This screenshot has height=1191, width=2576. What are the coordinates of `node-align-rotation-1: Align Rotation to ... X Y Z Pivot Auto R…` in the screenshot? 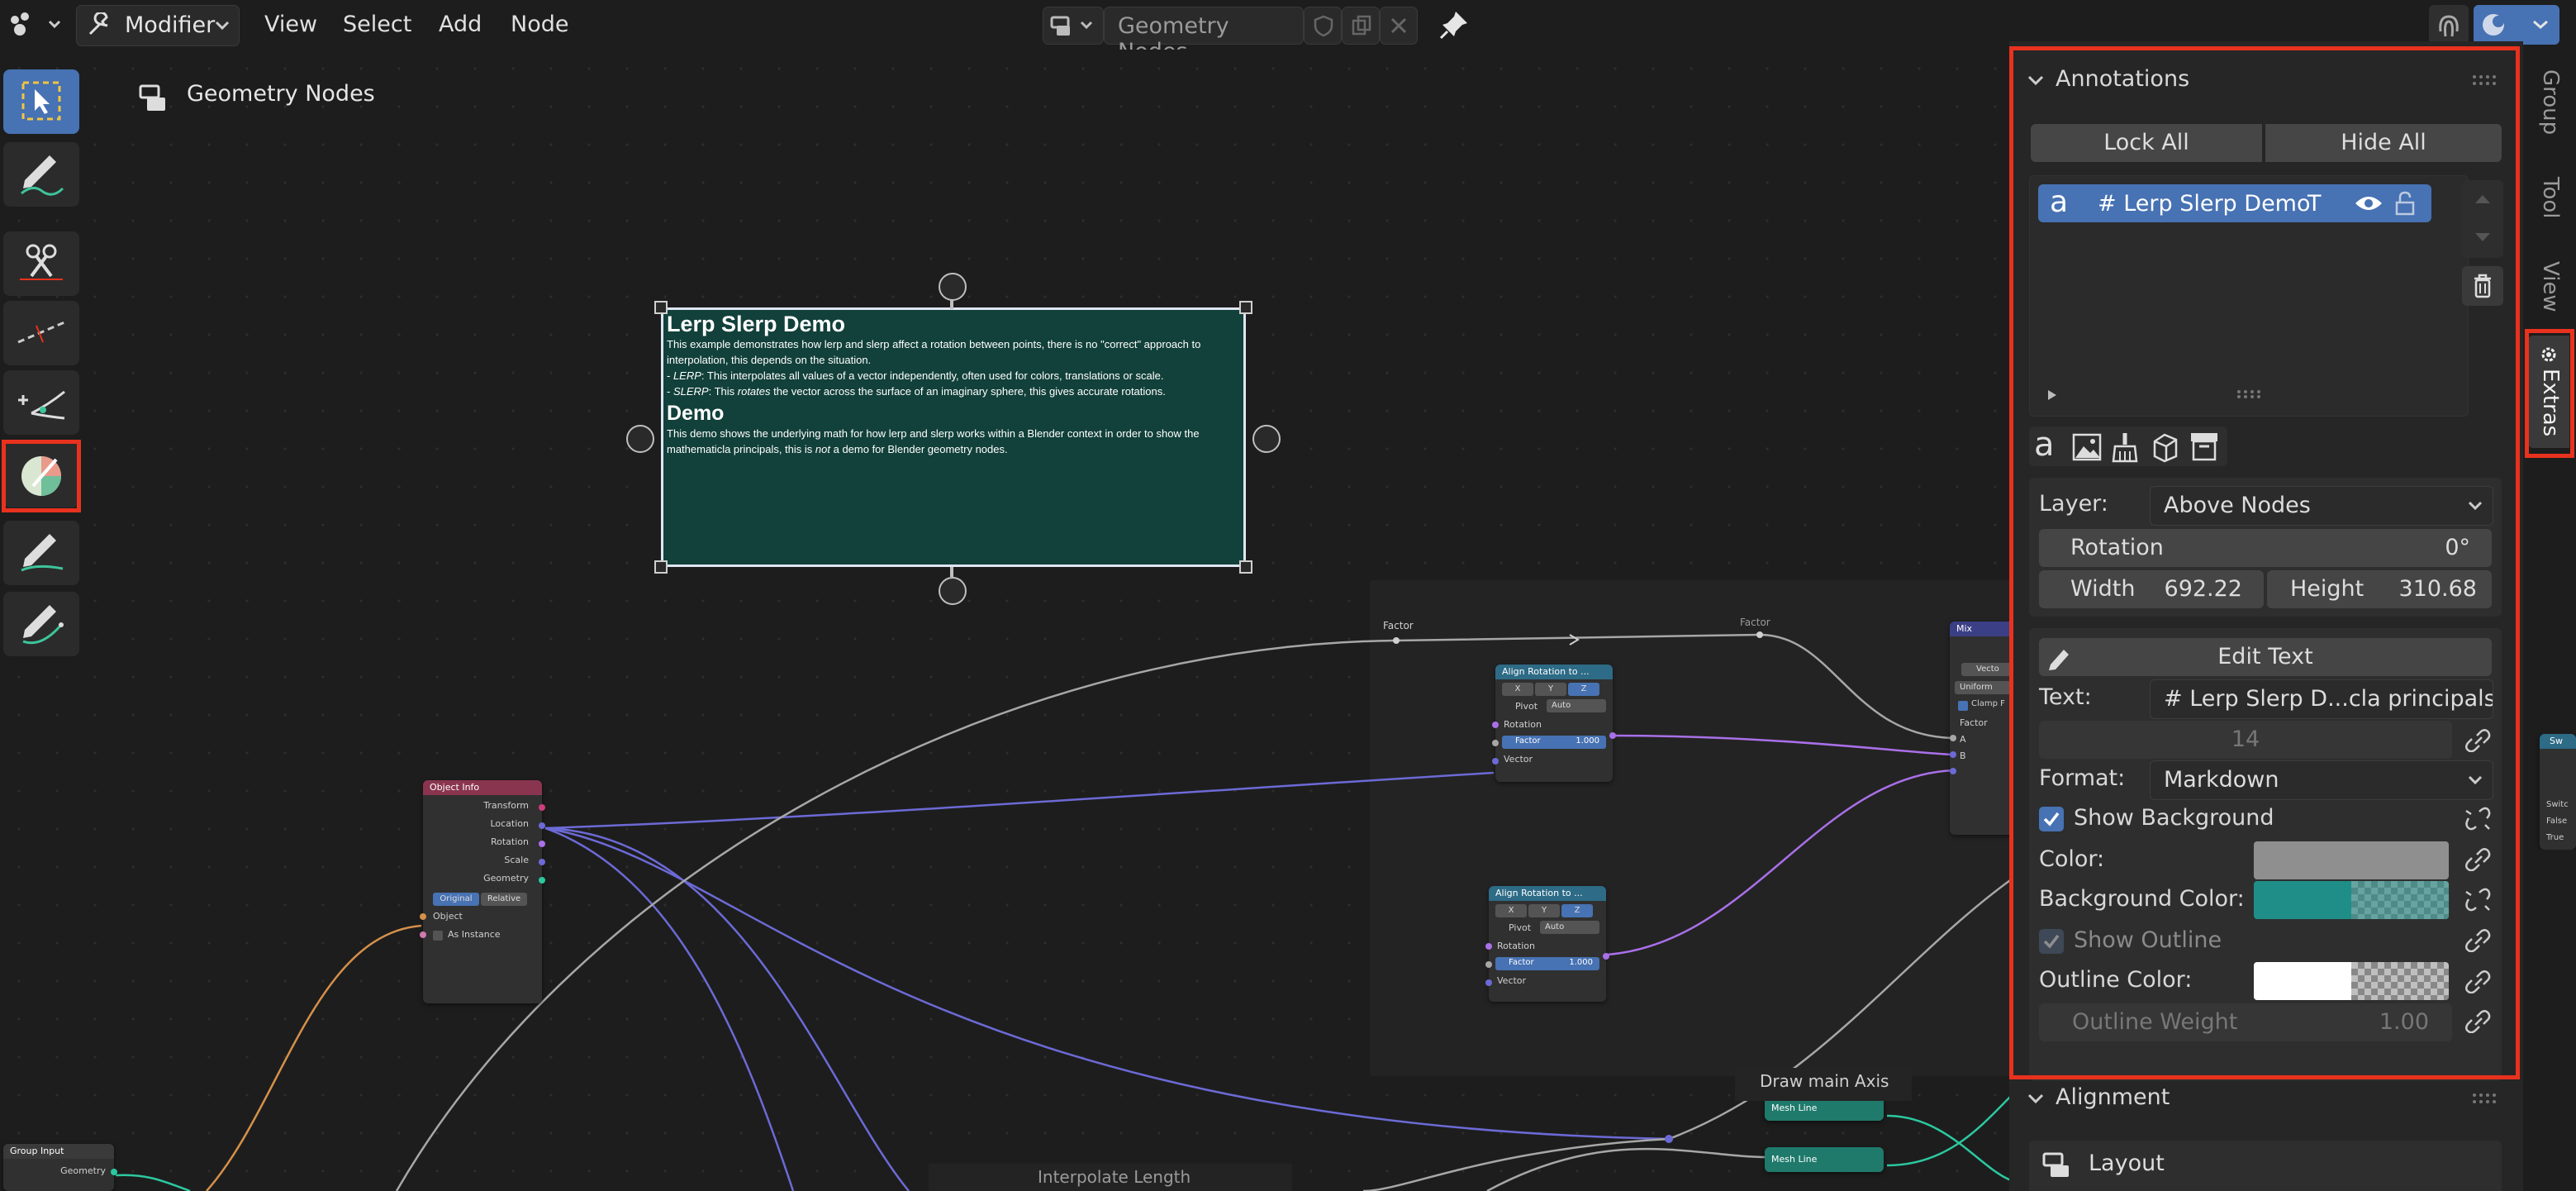 It's located at (1554, 723).